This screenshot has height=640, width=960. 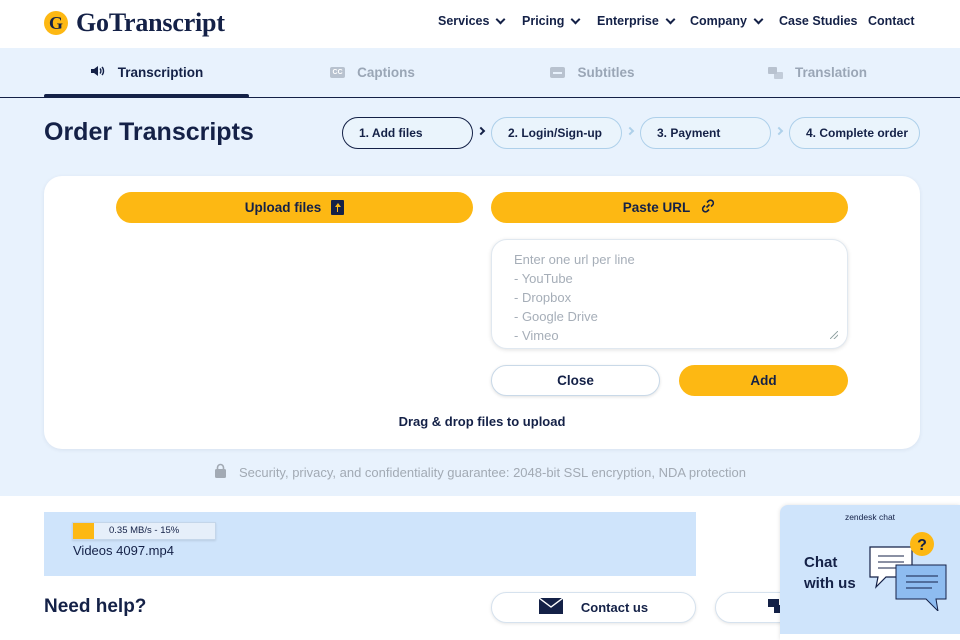 I want to click on upload-files-label: Upload files, so click(x=283, y=207).